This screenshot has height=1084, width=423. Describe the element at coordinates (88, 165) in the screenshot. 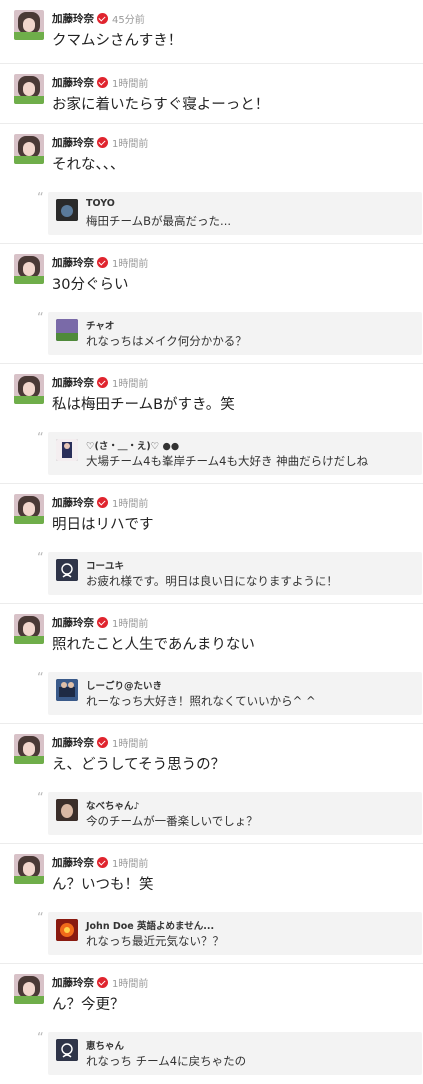

I see `post-text: それな、、、` at that location.